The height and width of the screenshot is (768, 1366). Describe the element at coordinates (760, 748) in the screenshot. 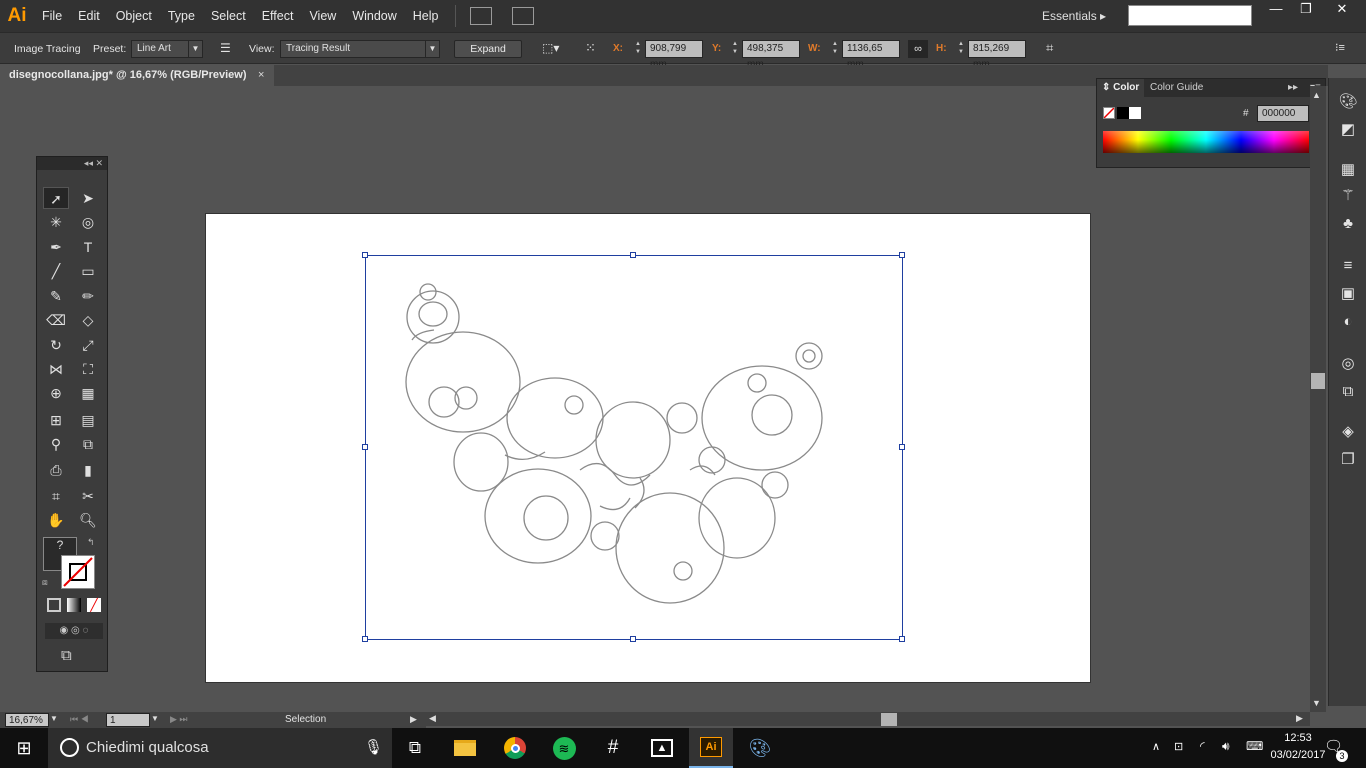

I see `paint-icon: 🎨︎` at that location.